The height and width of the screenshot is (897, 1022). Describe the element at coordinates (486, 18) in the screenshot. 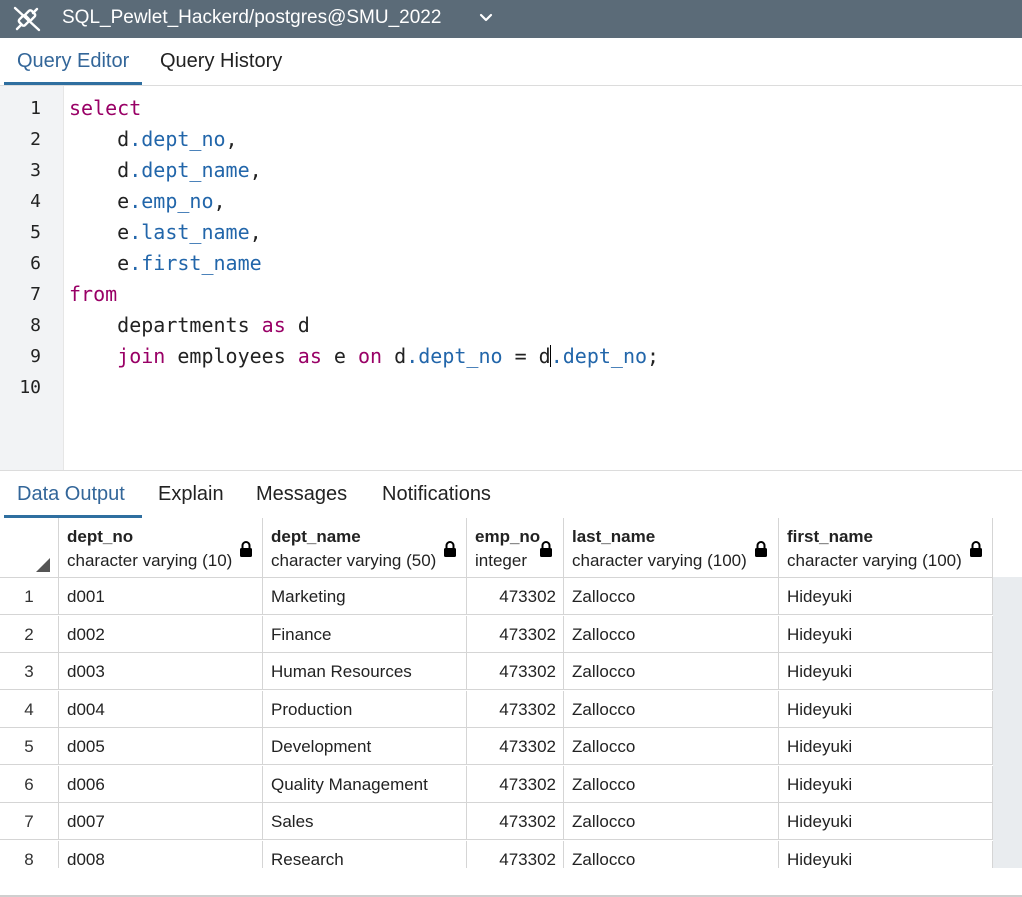

I see `chevron-down-icon` at that location.